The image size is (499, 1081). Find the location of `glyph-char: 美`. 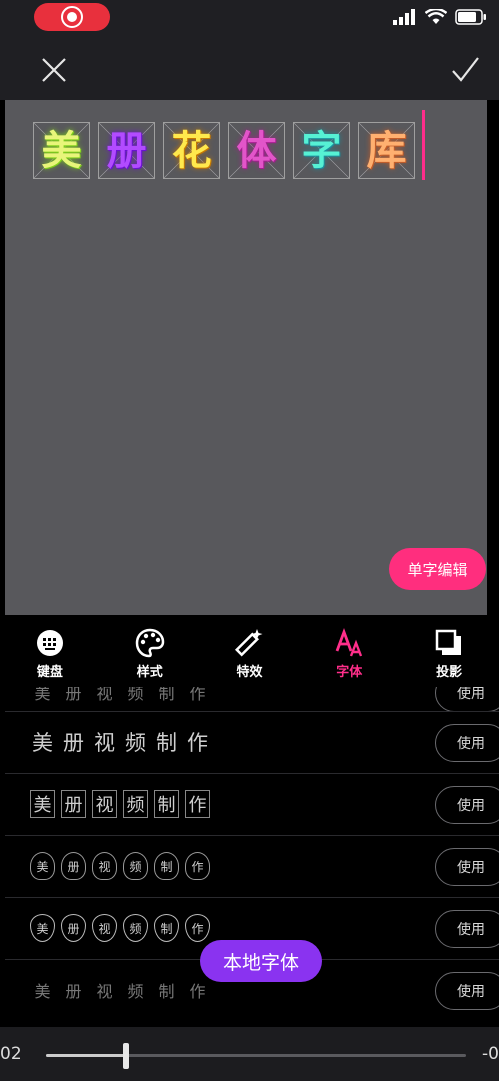

glyph-char: 美 is located at coordinates (61, 150).